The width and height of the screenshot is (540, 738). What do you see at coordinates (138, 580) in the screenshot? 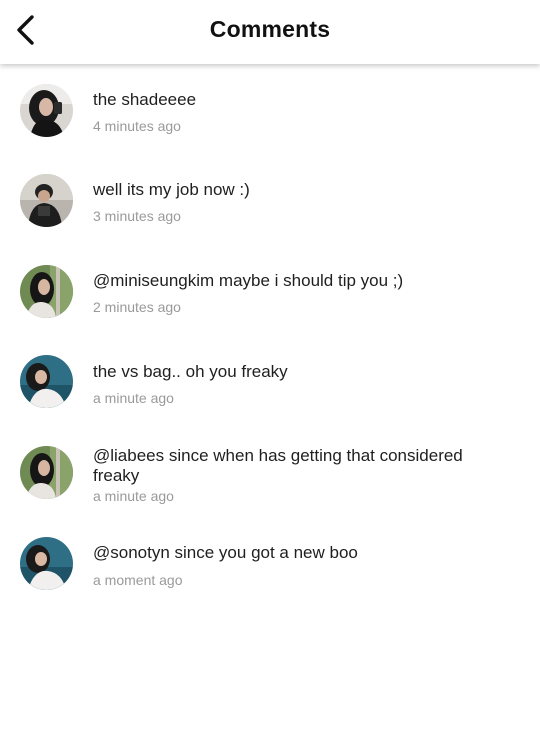
I see `comment-timestamp: a moment ago` at bounding box center [138, 580].